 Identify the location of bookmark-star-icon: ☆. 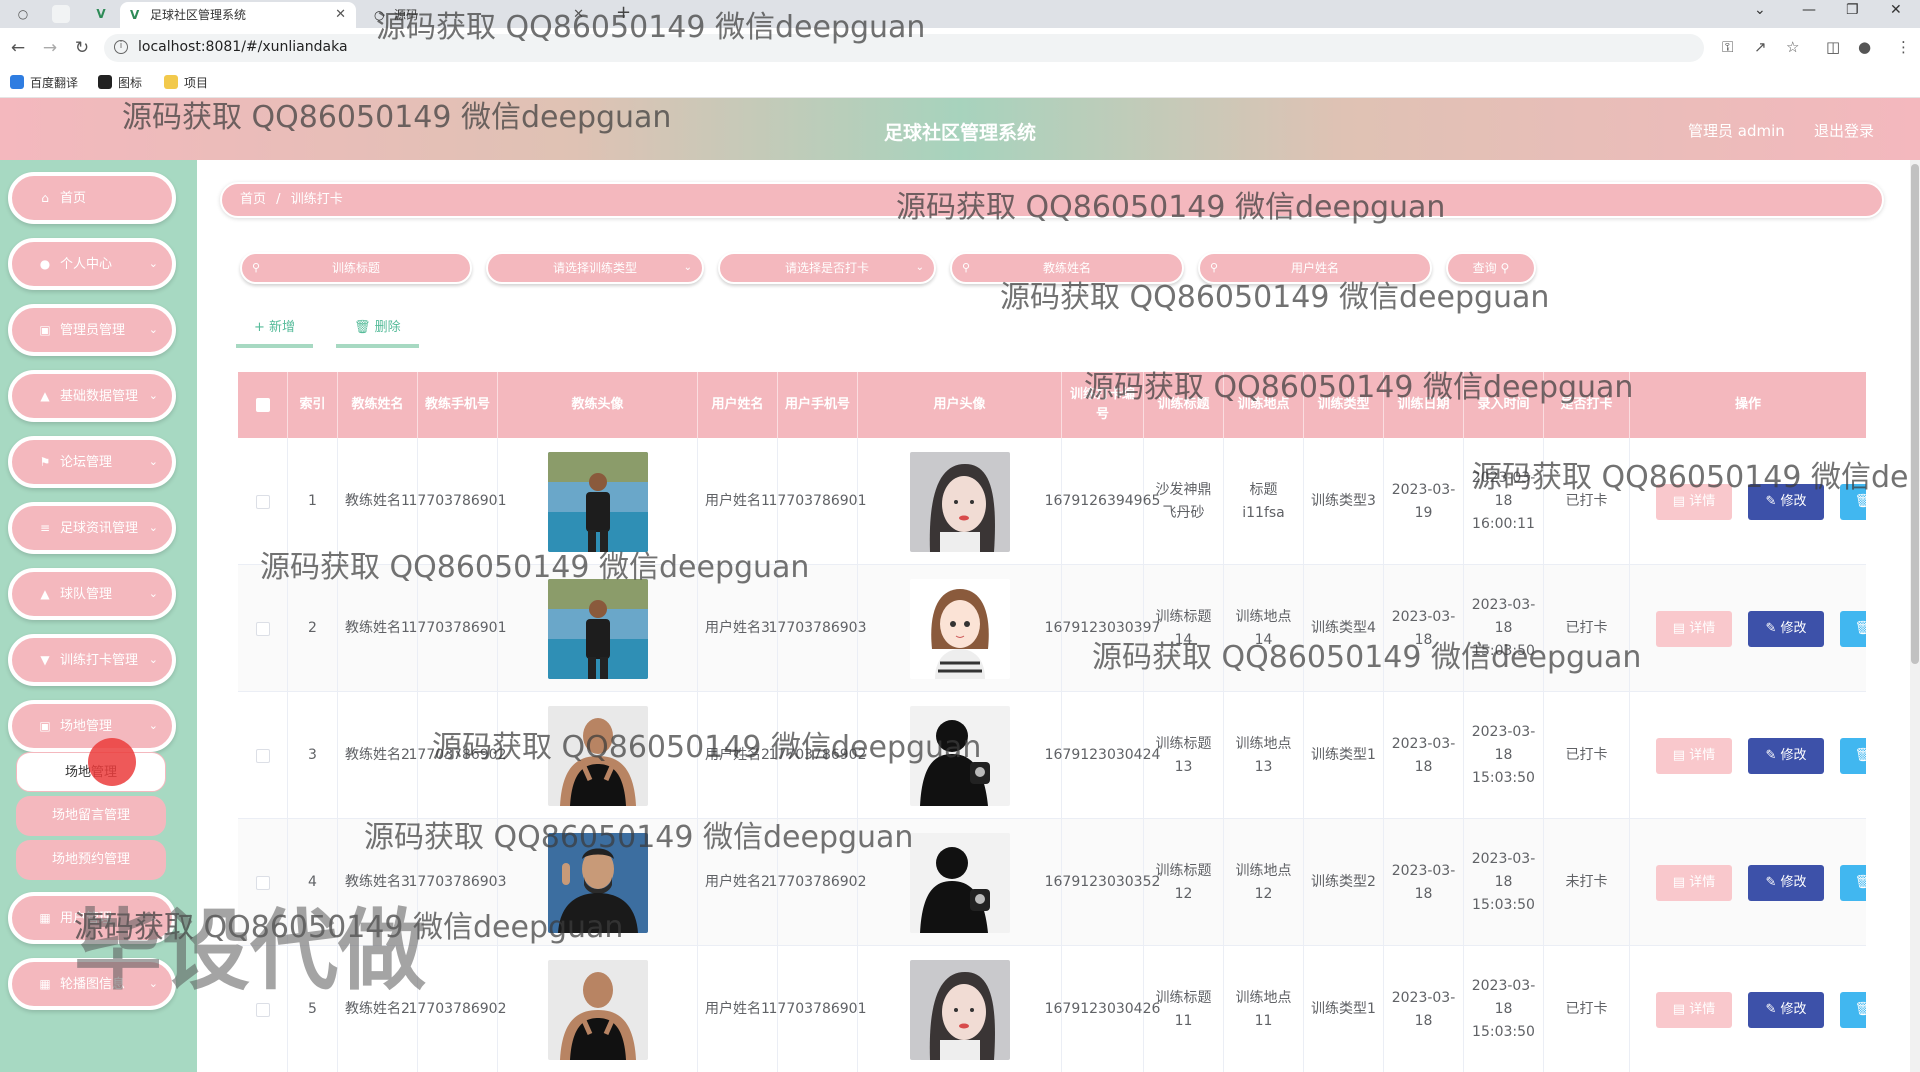
(1792, 47).